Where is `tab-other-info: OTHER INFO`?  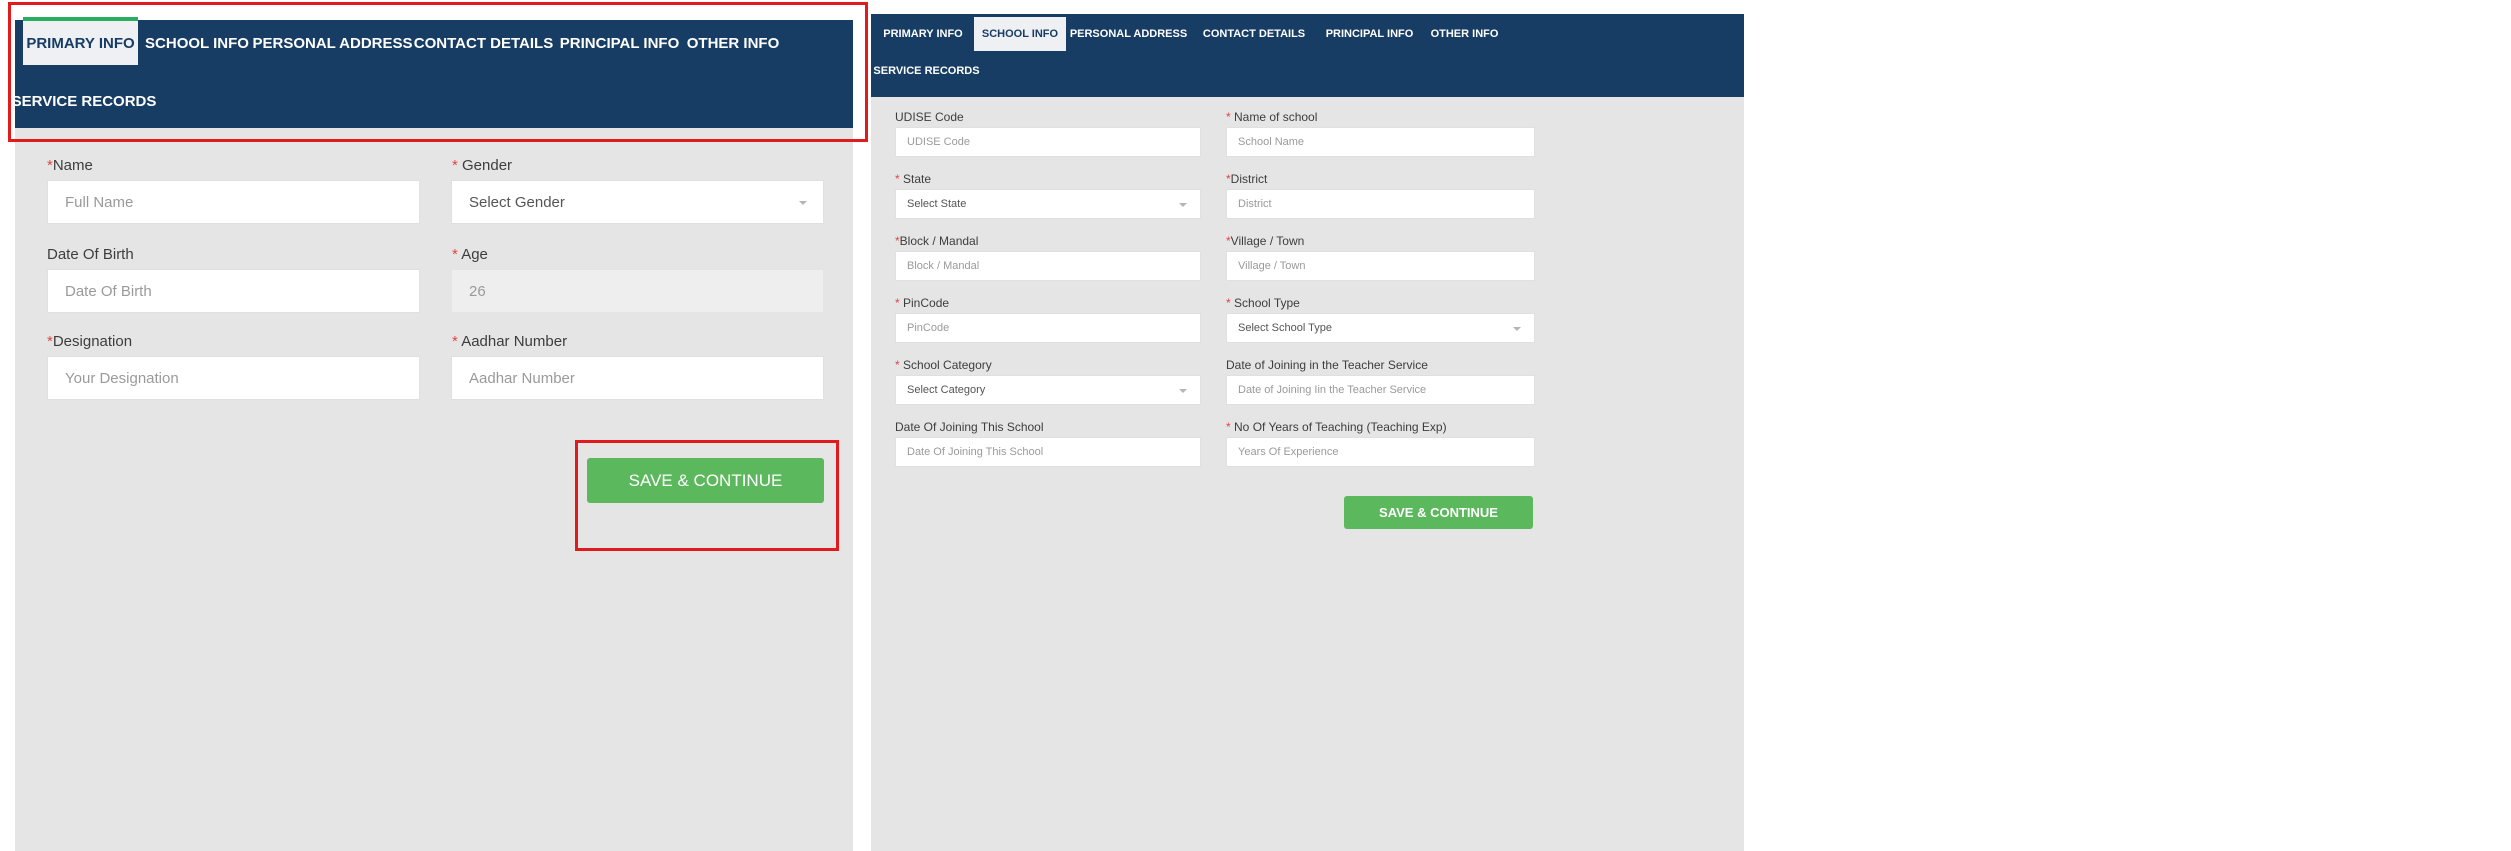
tab-other-info: OTHER INFO is located at coordinates (1464, 34).